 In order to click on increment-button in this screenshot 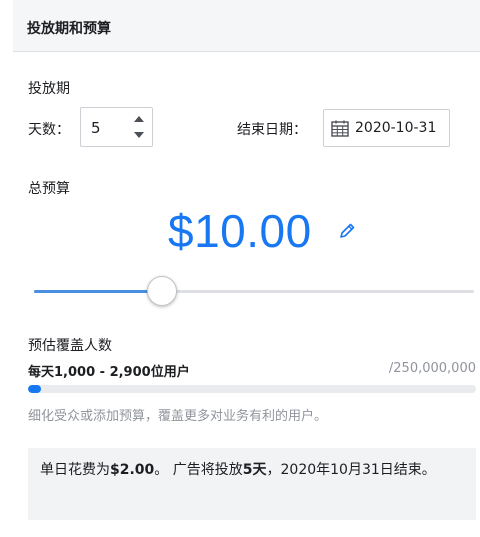, I will do `click(139, 119)`.